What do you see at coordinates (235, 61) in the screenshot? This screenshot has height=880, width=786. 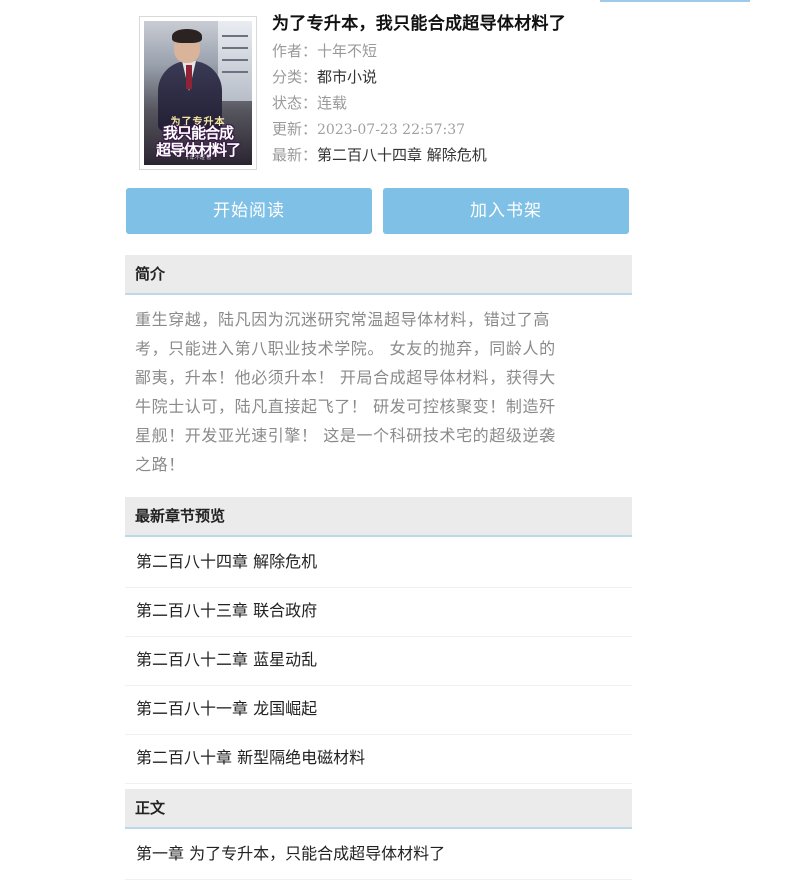 I see `cover-background-chart` at bounding box center [235, 61].